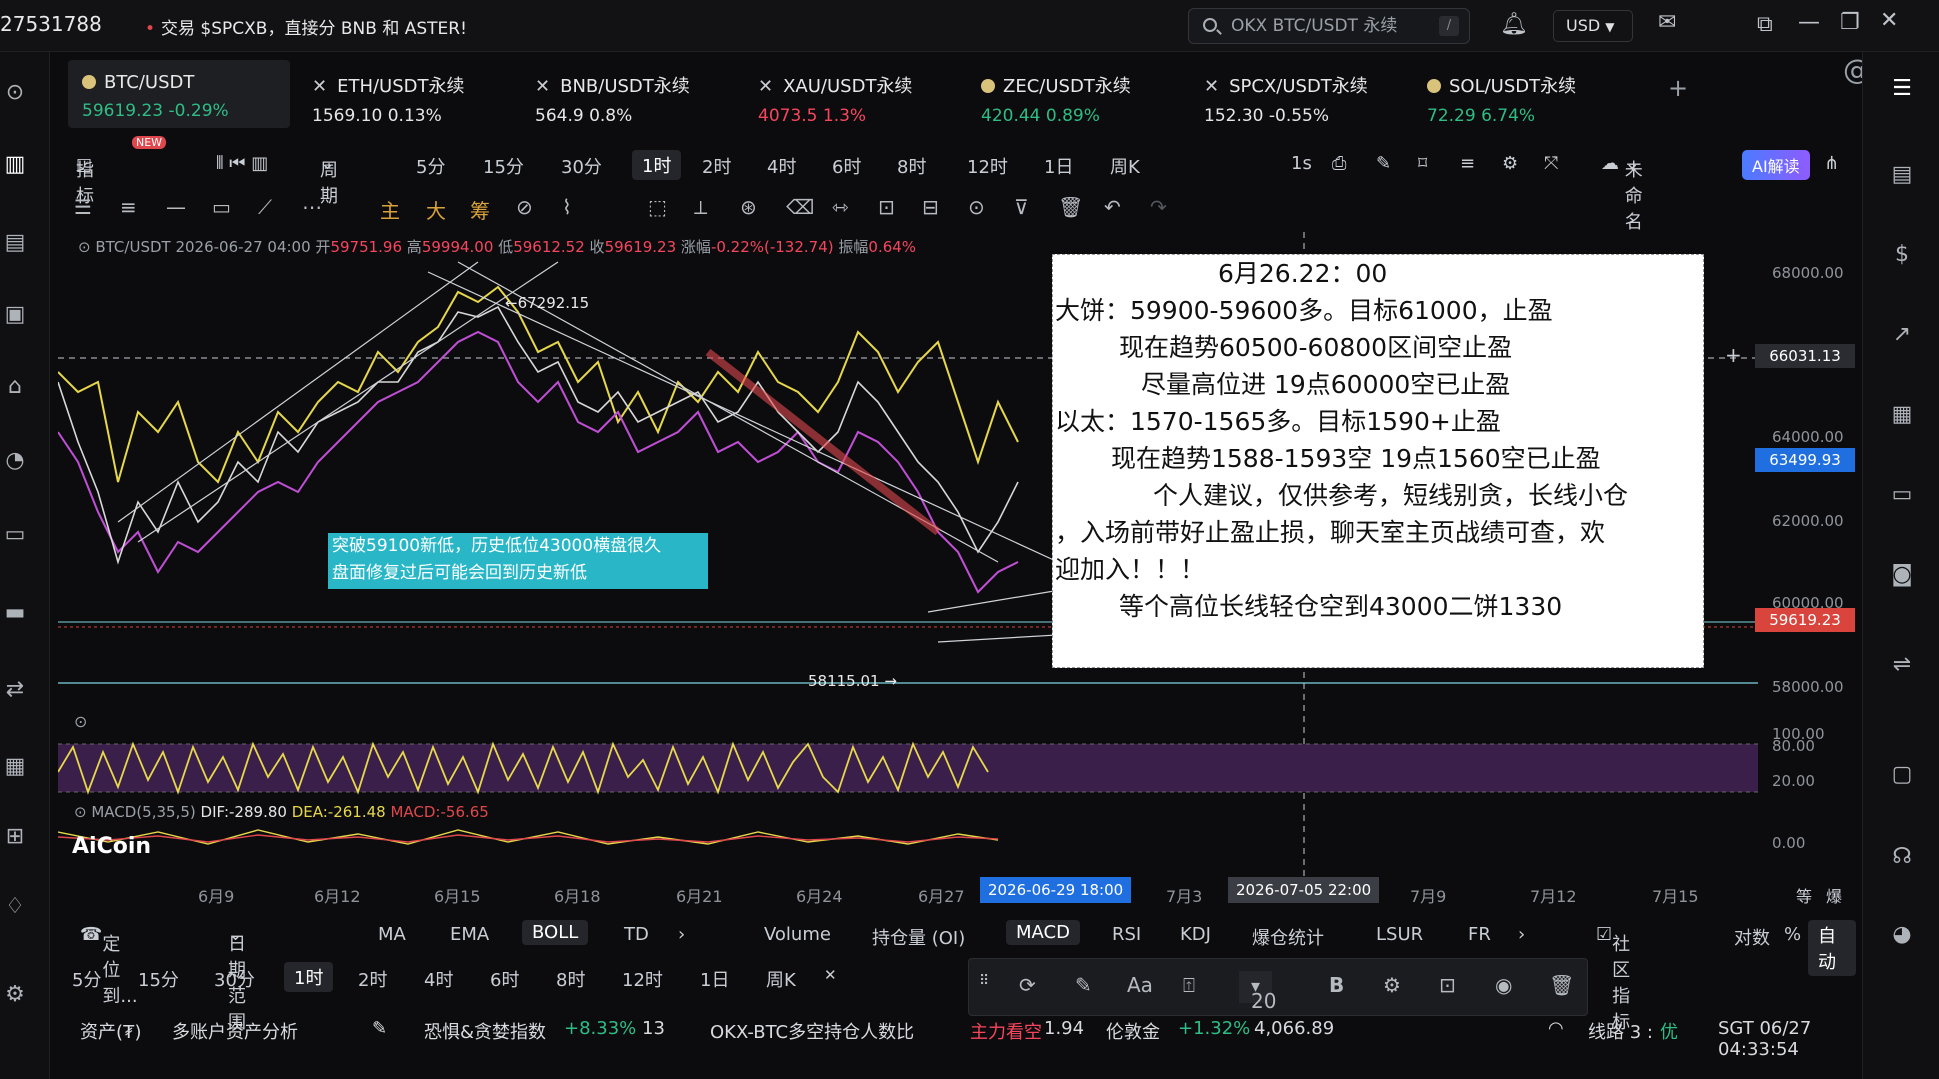  I want to click on drag-handle-icon: ⠿, so click(984, 981).